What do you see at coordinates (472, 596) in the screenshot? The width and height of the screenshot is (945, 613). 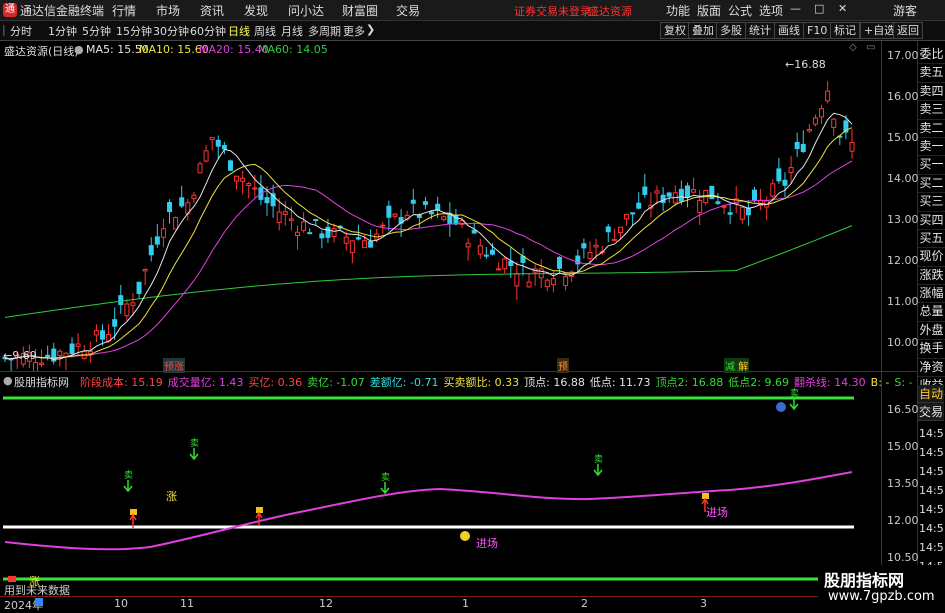 I see `x-axis-line` at bounding box center [472, 596].